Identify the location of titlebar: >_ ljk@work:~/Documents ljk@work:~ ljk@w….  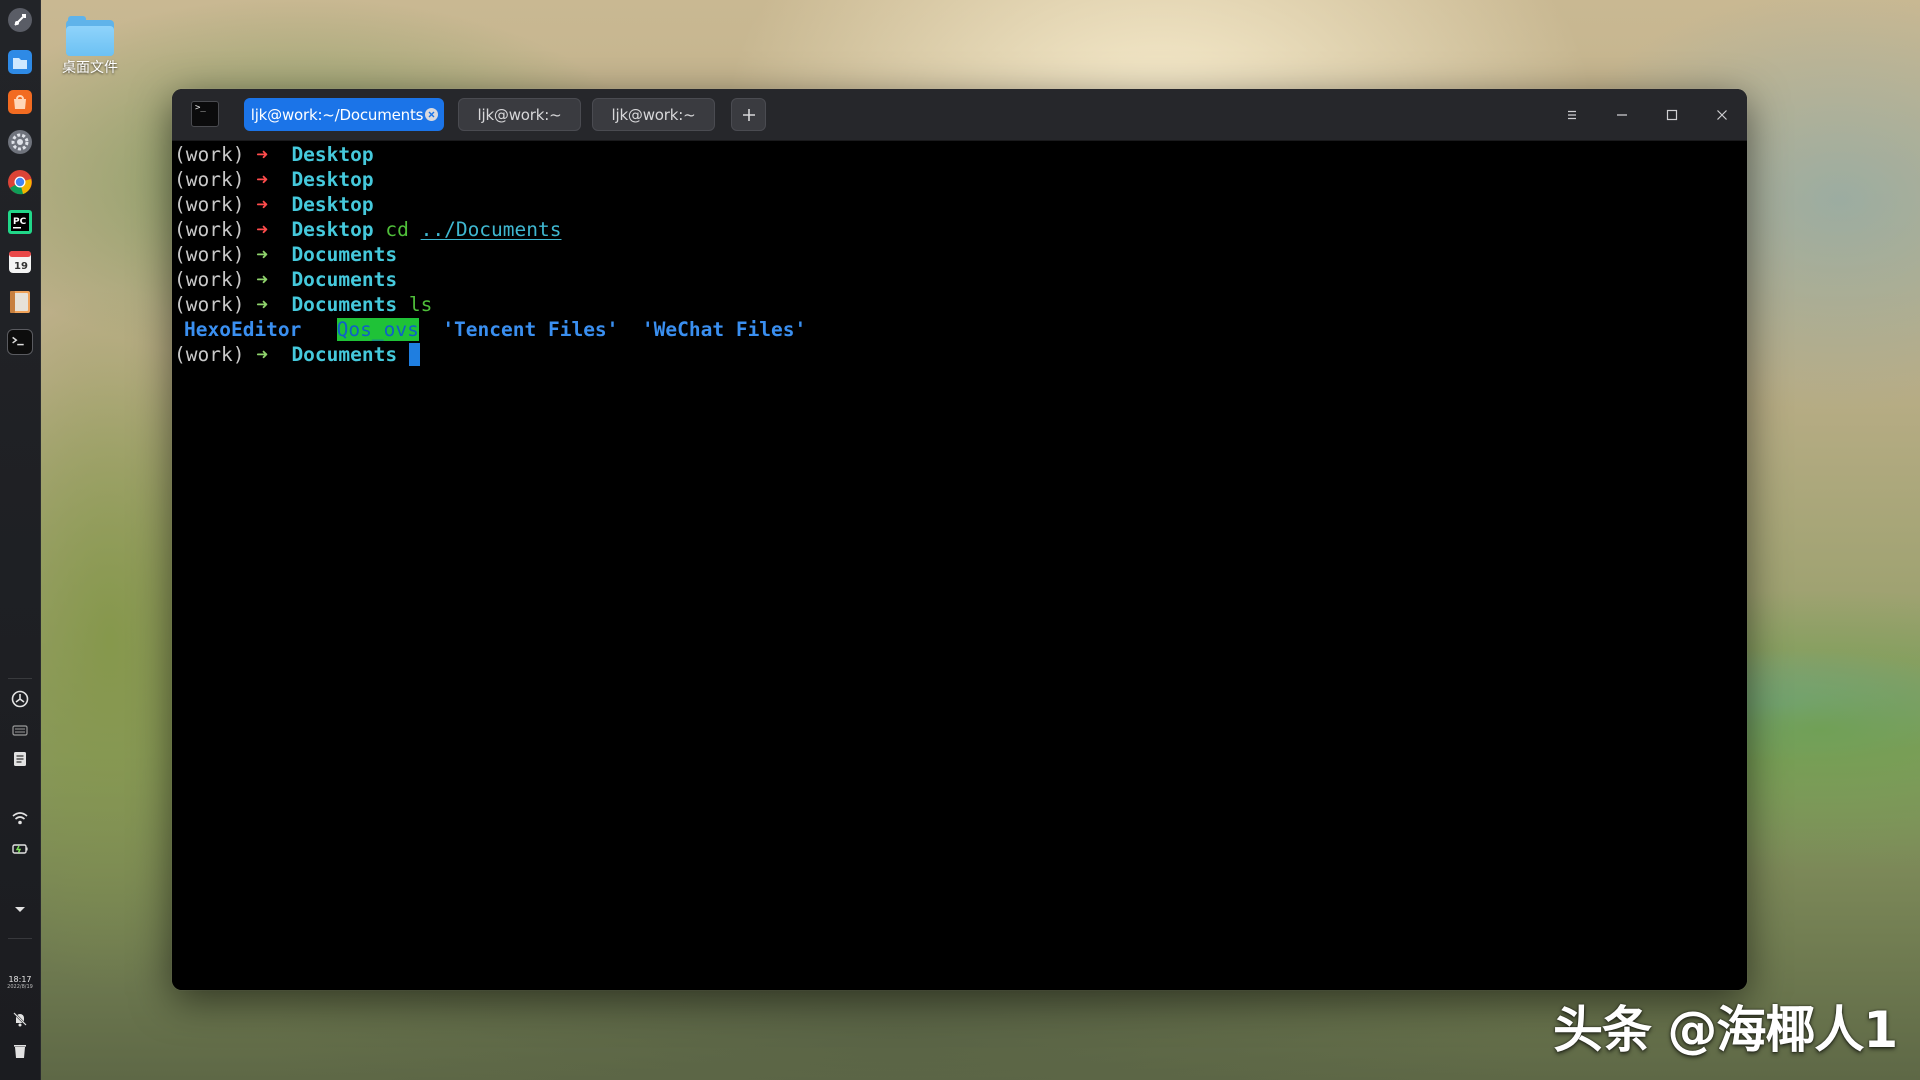
(959, 115).